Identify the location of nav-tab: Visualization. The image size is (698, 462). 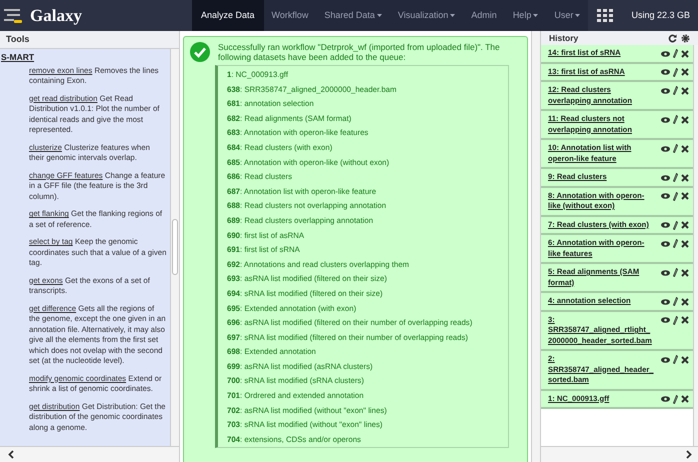
(427, 15).